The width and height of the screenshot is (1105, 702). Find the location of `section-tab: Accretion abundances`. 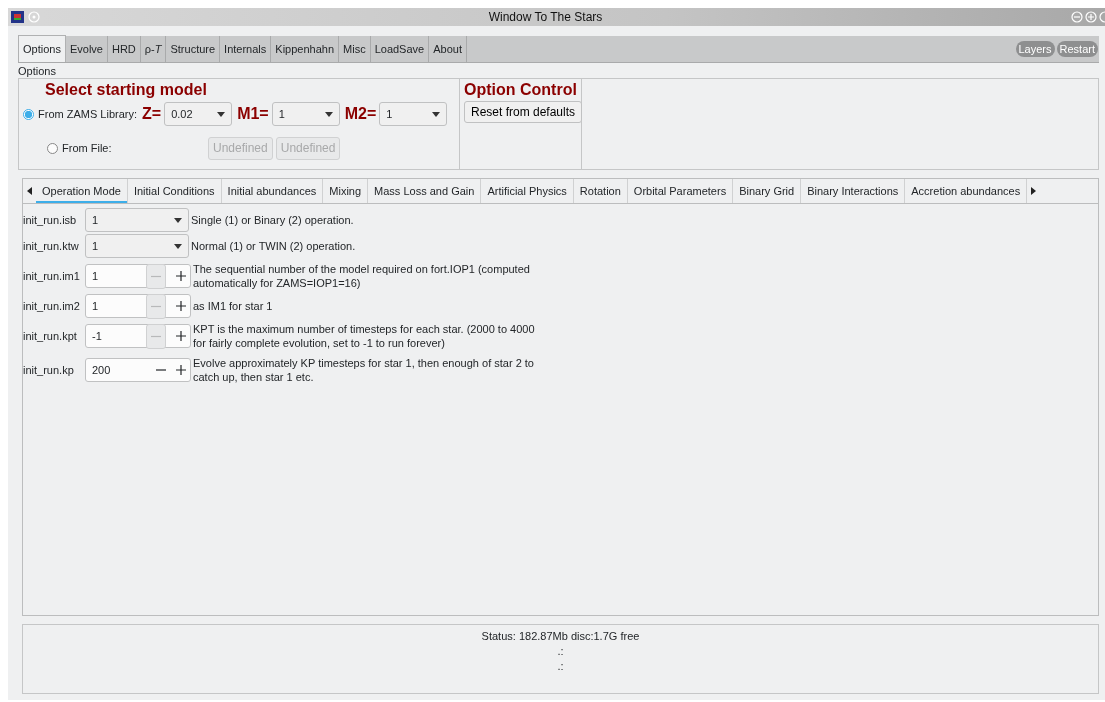

section-tab: Accretion abundances is located at coordinates (966, 191).